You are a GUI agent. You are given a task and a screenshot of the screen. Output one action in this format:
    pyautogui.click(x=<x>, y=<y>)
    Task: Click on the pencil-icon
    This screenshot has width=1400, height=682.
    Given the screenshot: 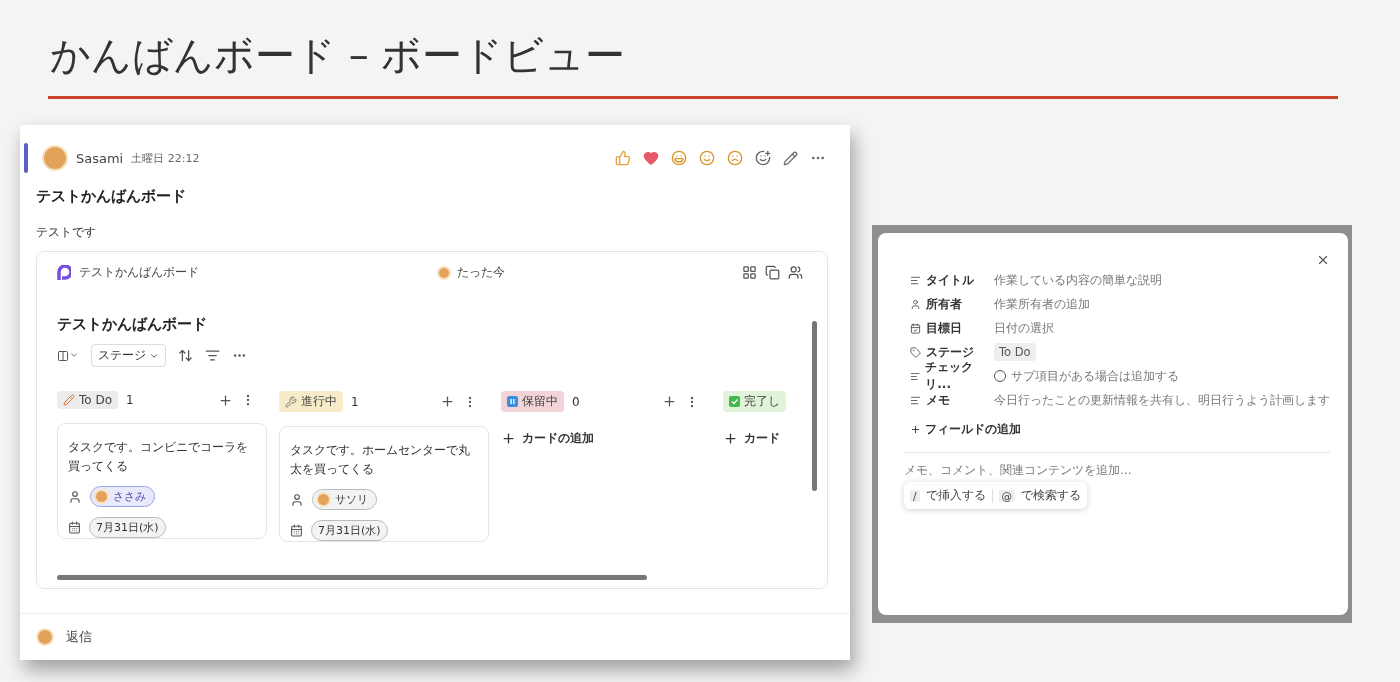 What is the action you would take?
    pyautogui.click(x=69, y=400)
    